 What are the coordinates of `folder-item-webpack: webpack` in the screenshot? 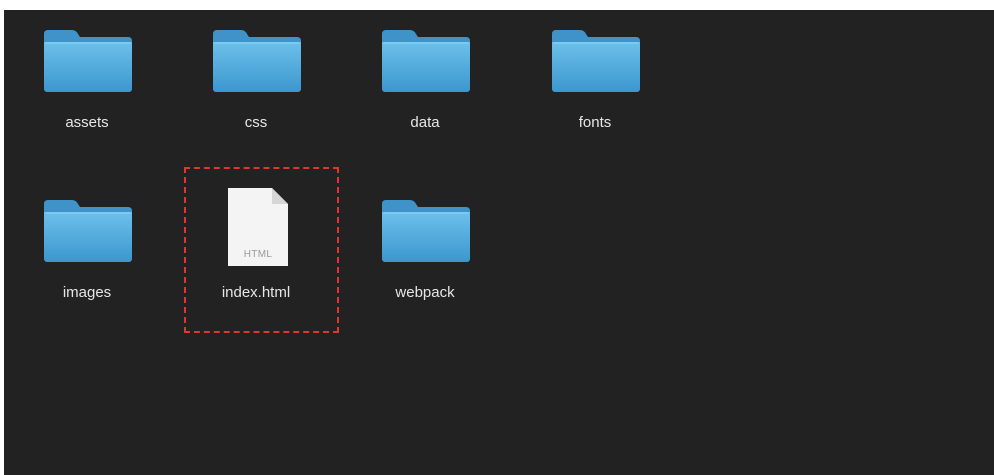 It's located at (425, 244).